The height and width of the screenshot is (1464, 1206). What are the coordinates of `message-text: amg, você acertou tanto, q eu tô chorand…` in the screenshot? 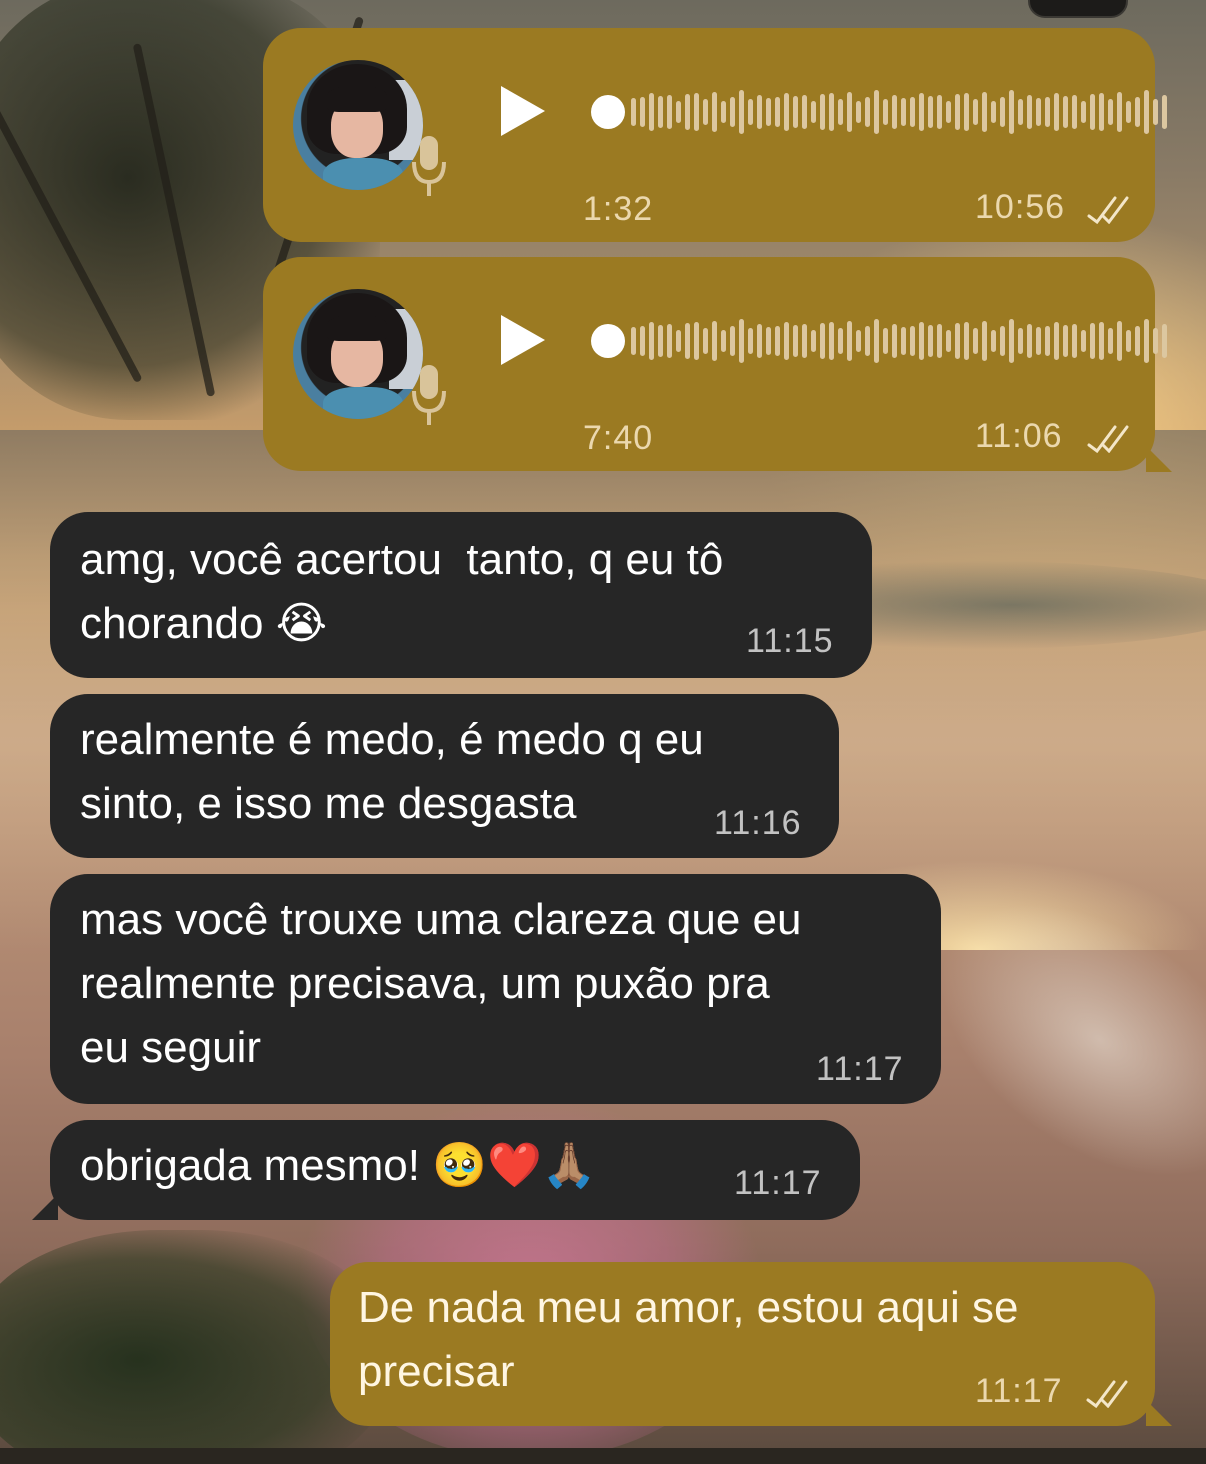 It's located at (402, 591).